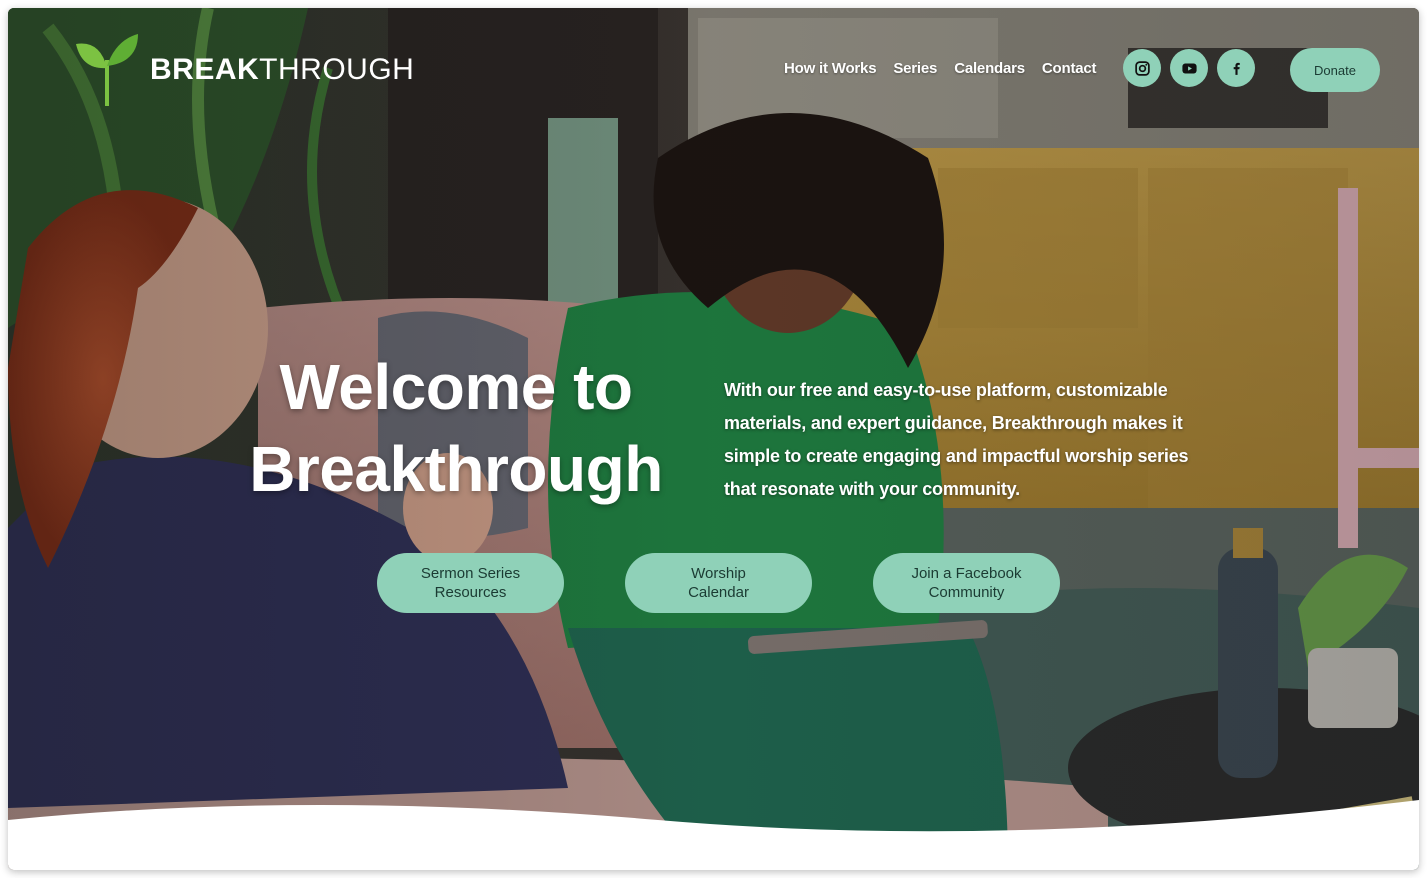 Image resolution: width=1427 pixels, height=878 pixels. I want to click on social-links, so click(1189, 68).